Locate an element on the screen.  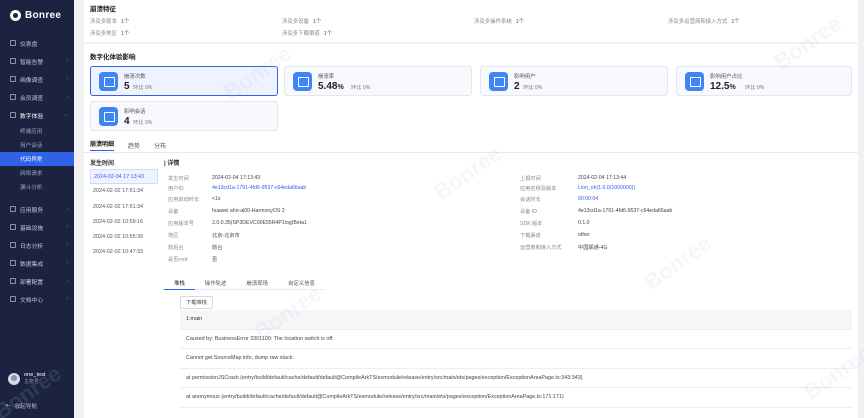
card-crash-count: 崩溃次数 5 环比 0% is located at coordinates (184, 81).